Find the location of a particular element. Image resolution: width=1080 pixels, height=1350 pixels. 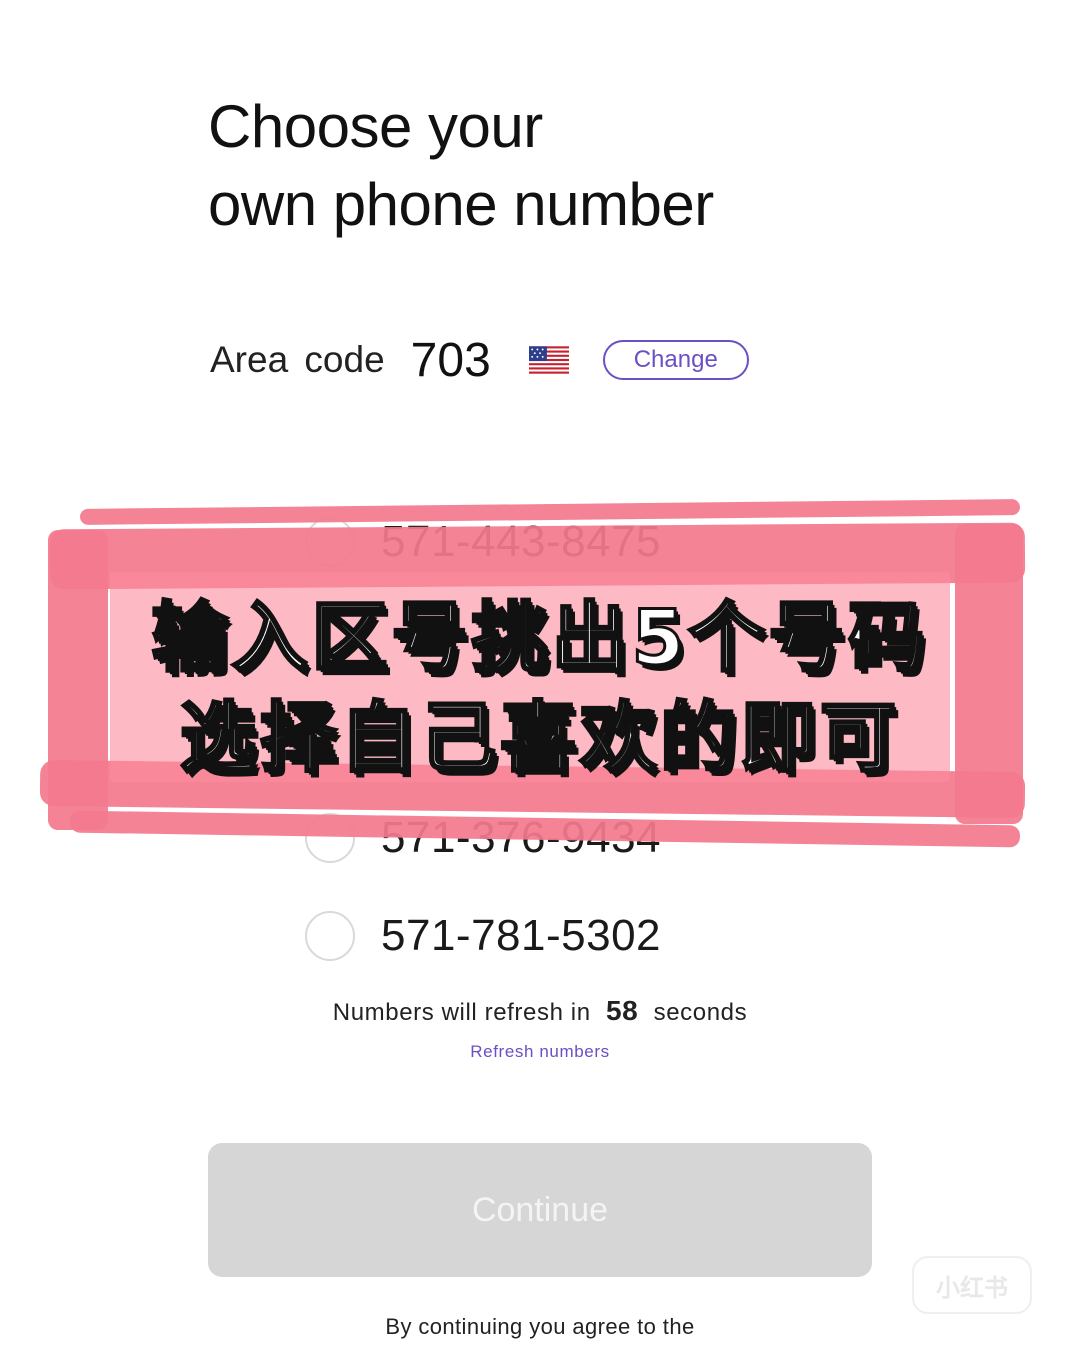

phone-number-text: 571-781-5302 is located at coordinates (521, 935).